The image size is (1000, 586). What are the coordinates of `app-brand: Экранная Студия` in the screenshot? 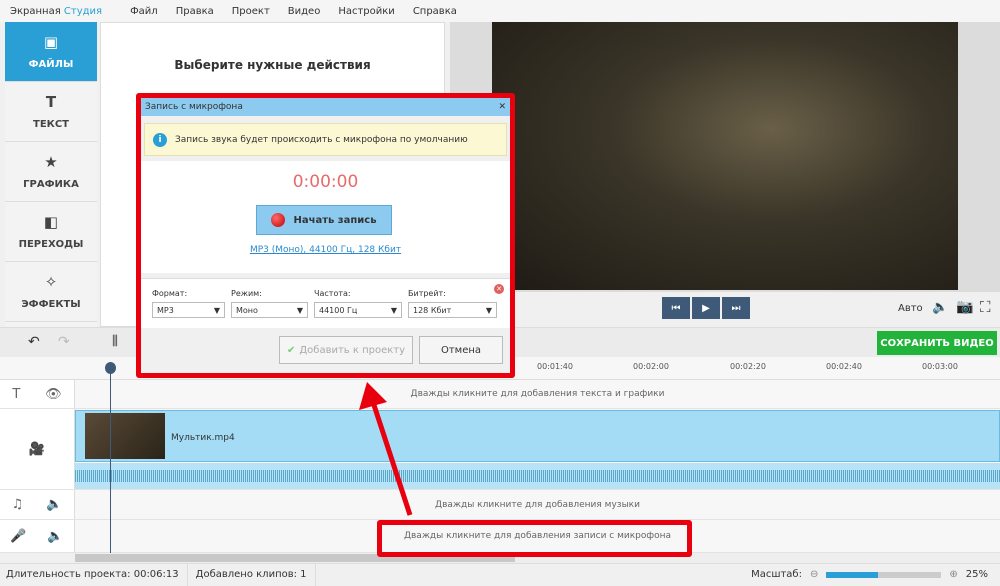 It's located at (56, 11).